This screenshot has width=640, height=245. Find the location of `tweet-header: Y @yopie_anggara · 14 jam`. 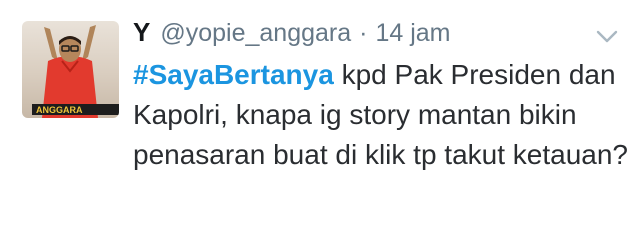

tweet-header: Y @yopie_anggara · 14 jam is located at coordinates (292, 36).